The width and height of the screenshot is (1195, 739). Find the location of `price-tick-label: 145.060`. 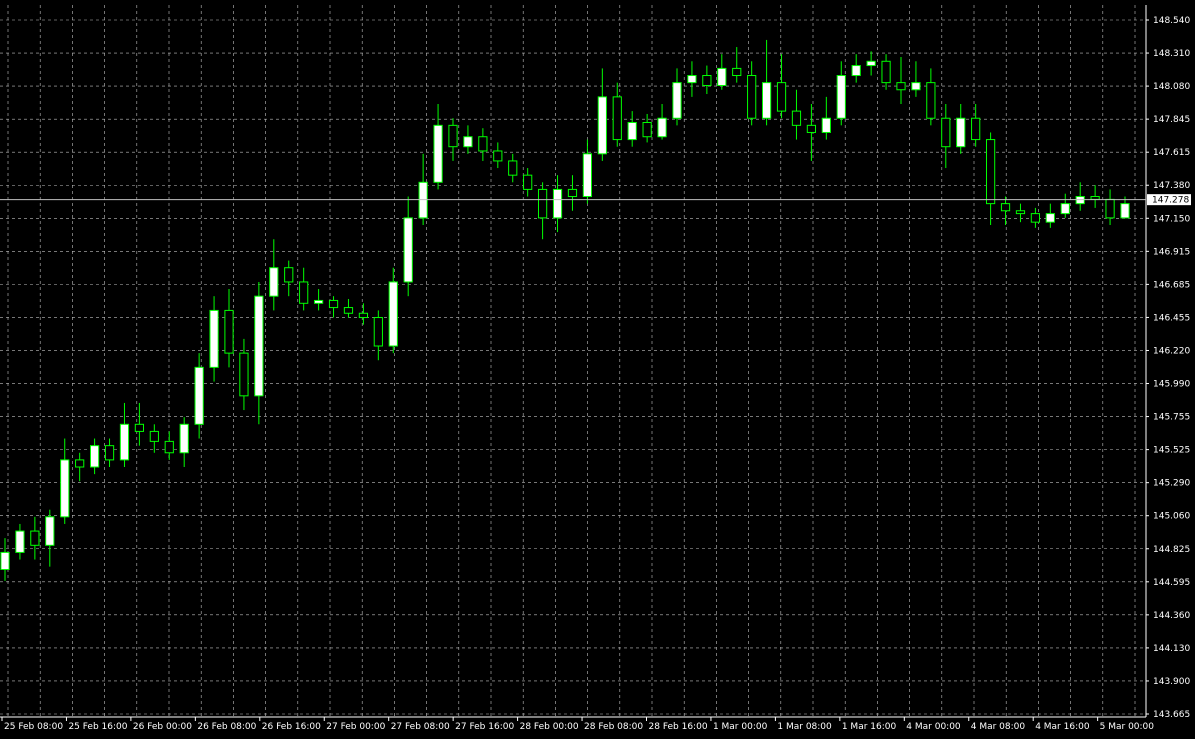

price-tick-label: 145.060 is located at coordinates (1171, 517).